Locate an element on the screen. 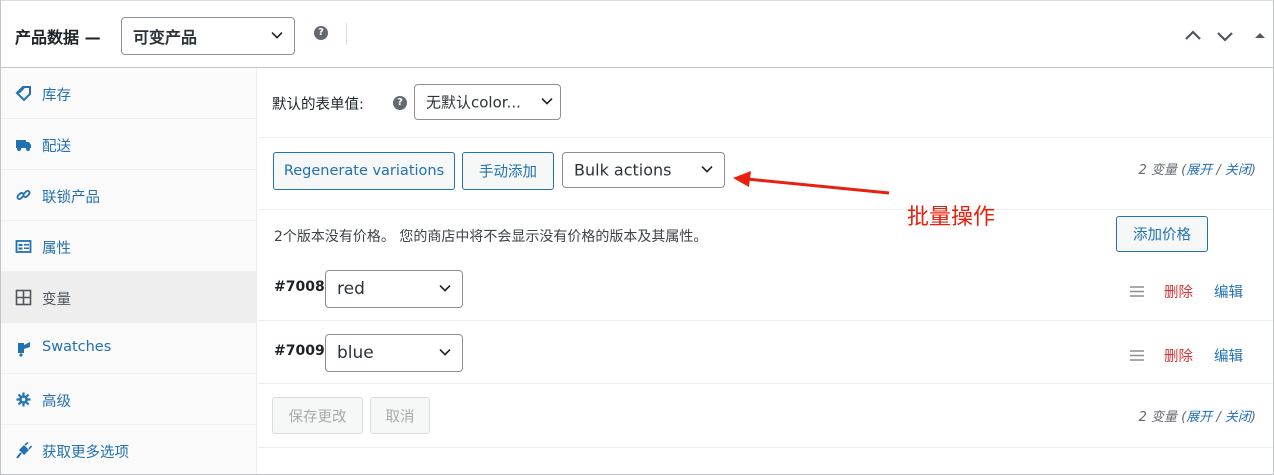 This screenshot has height=475, width=1274. bulk-actions-select: Bulk actions is located at coordinates (643, 170).